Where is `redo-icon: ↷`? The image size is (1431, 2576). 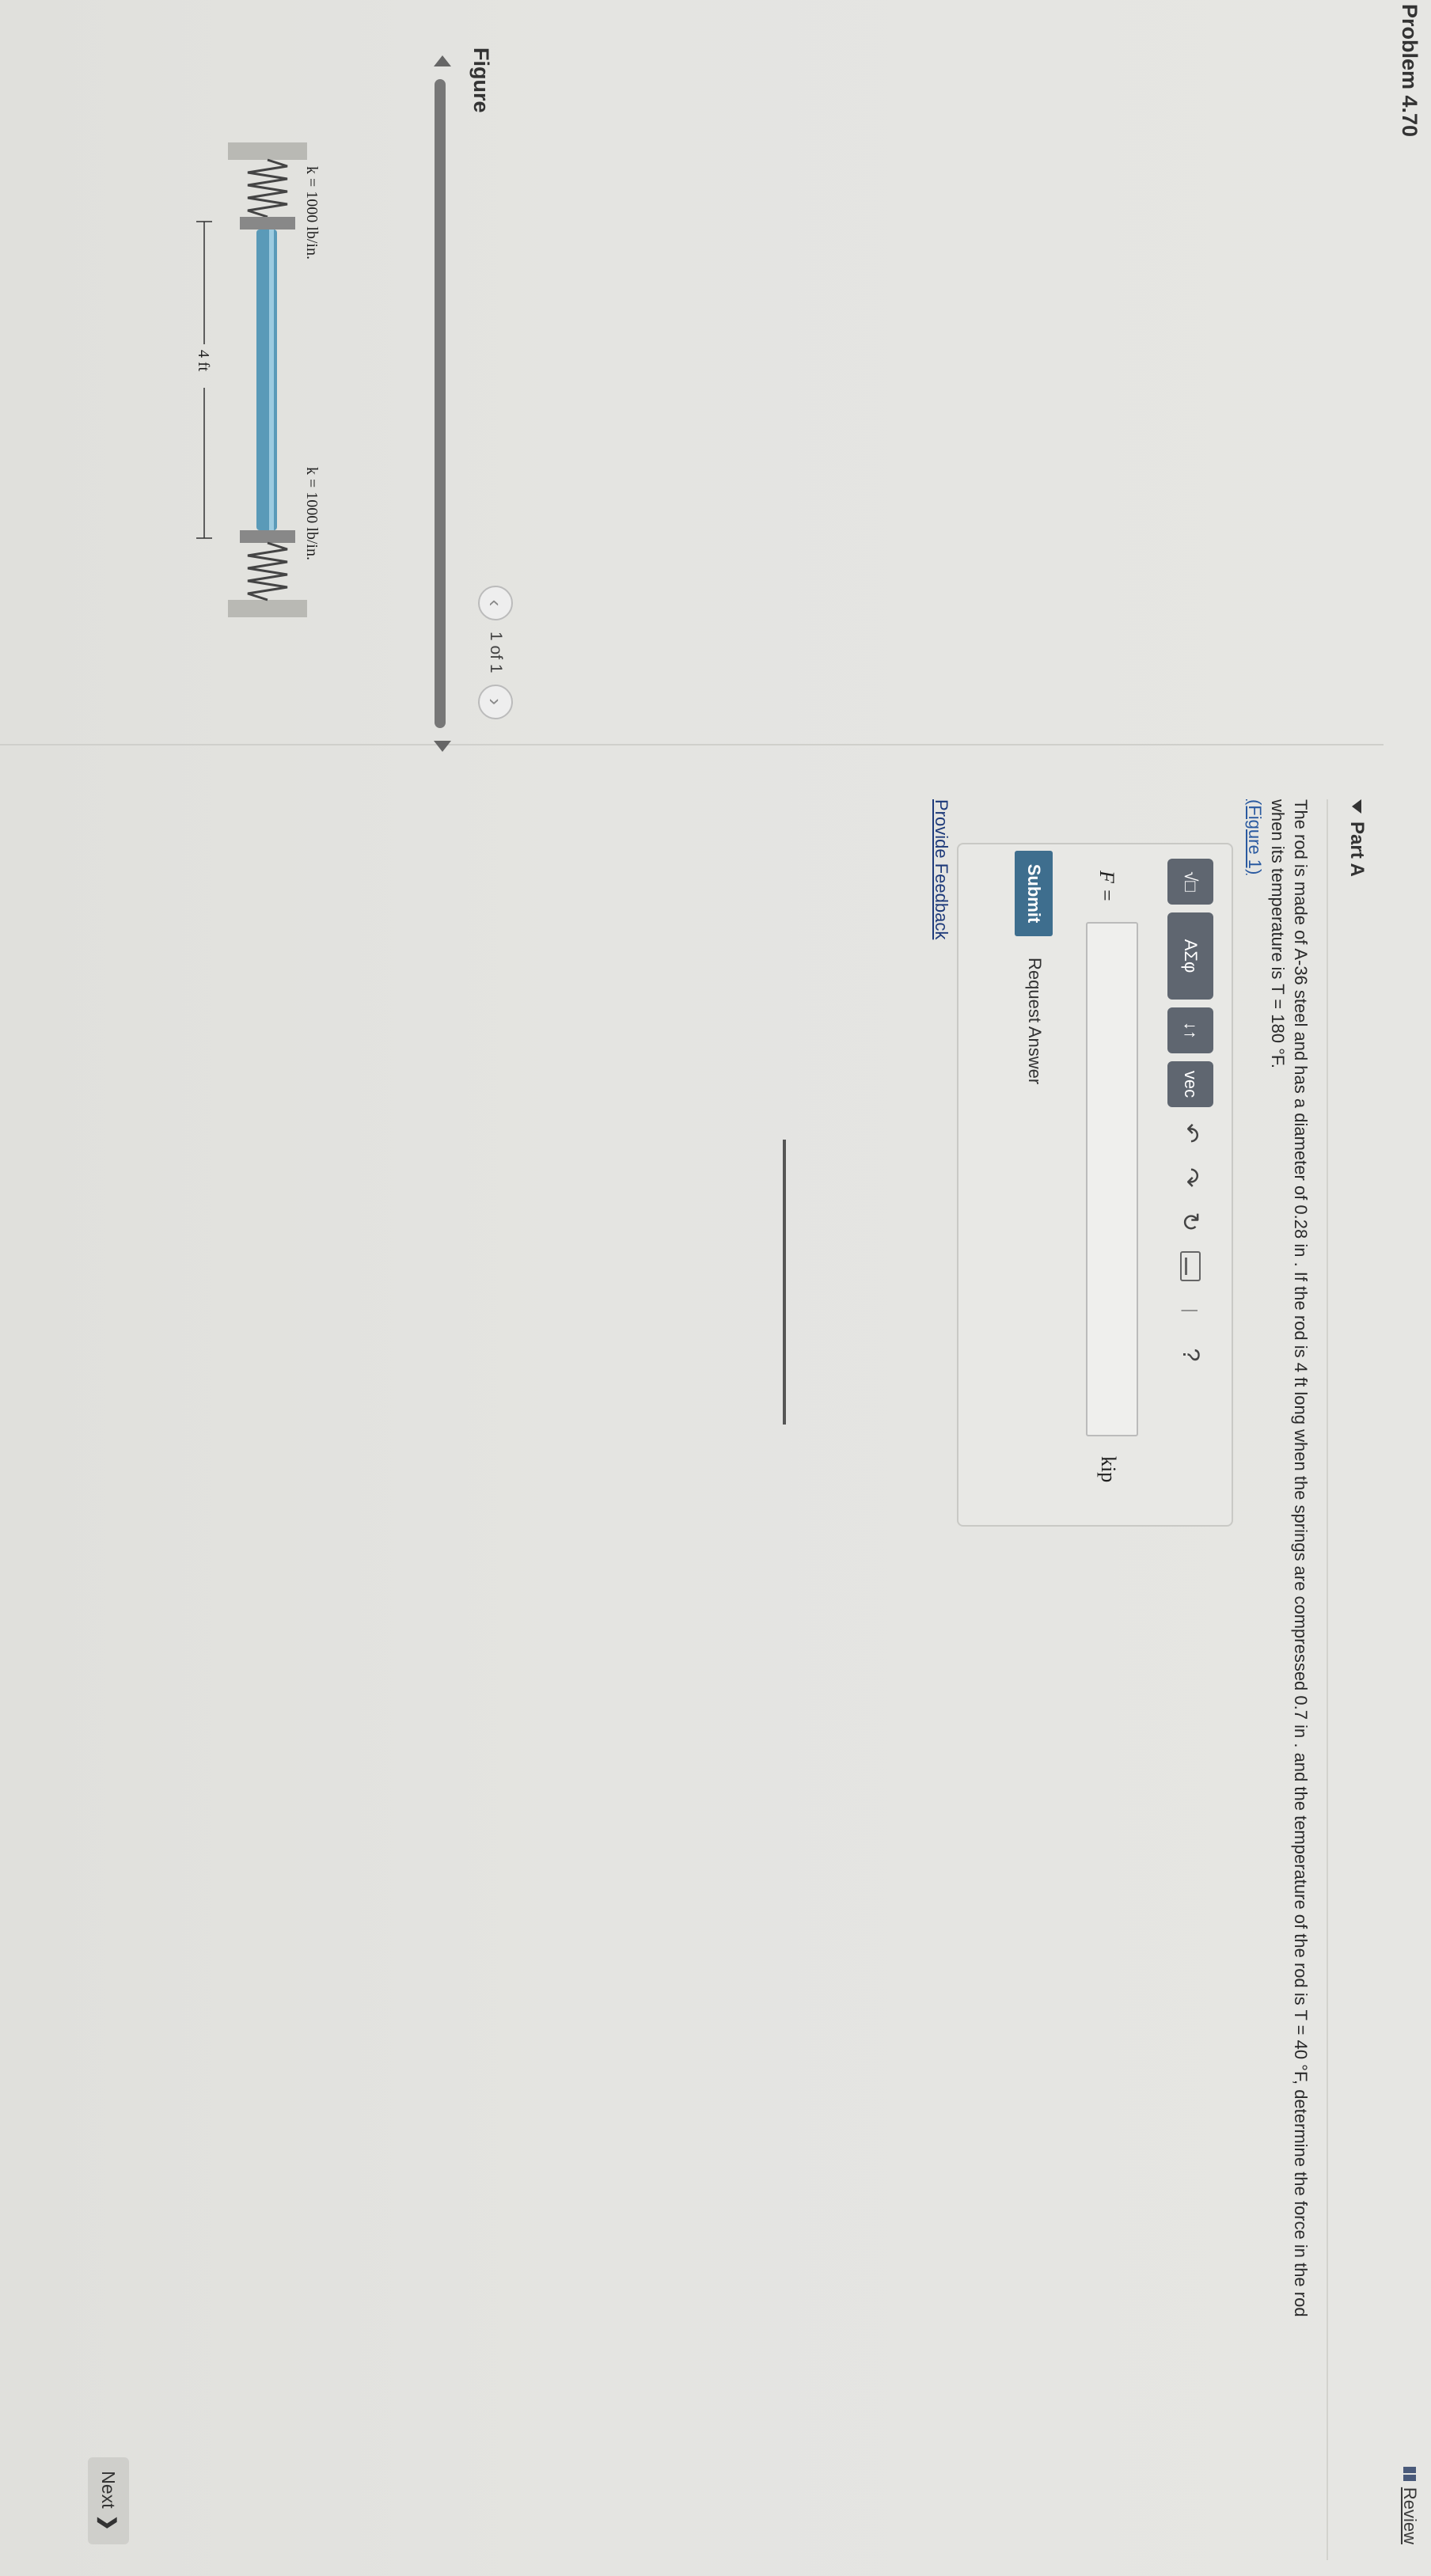
redo-icon: ↷ is located at coordinates (1190, 1177).